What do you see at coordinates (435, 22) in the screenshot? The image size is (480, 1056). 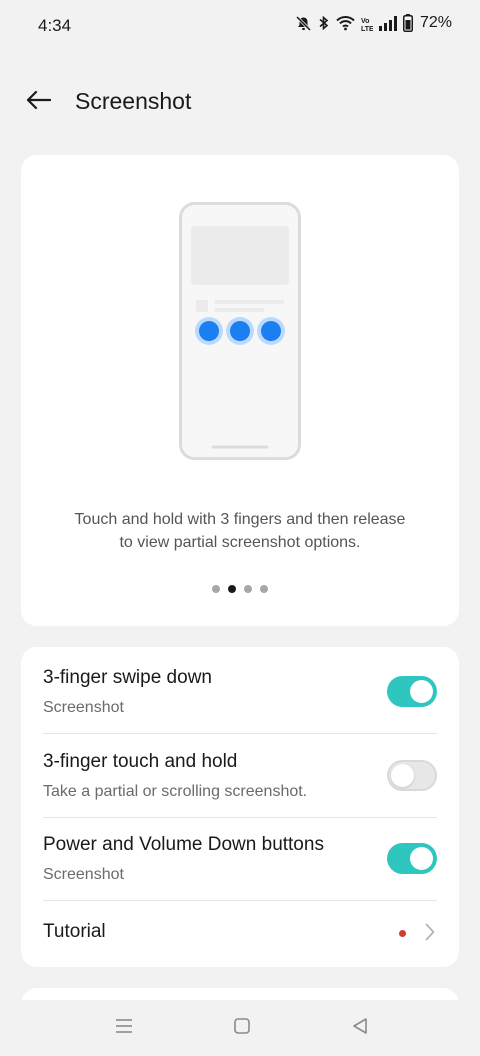 I see `battery-percent: 72%` at bounding box center [435, 22].